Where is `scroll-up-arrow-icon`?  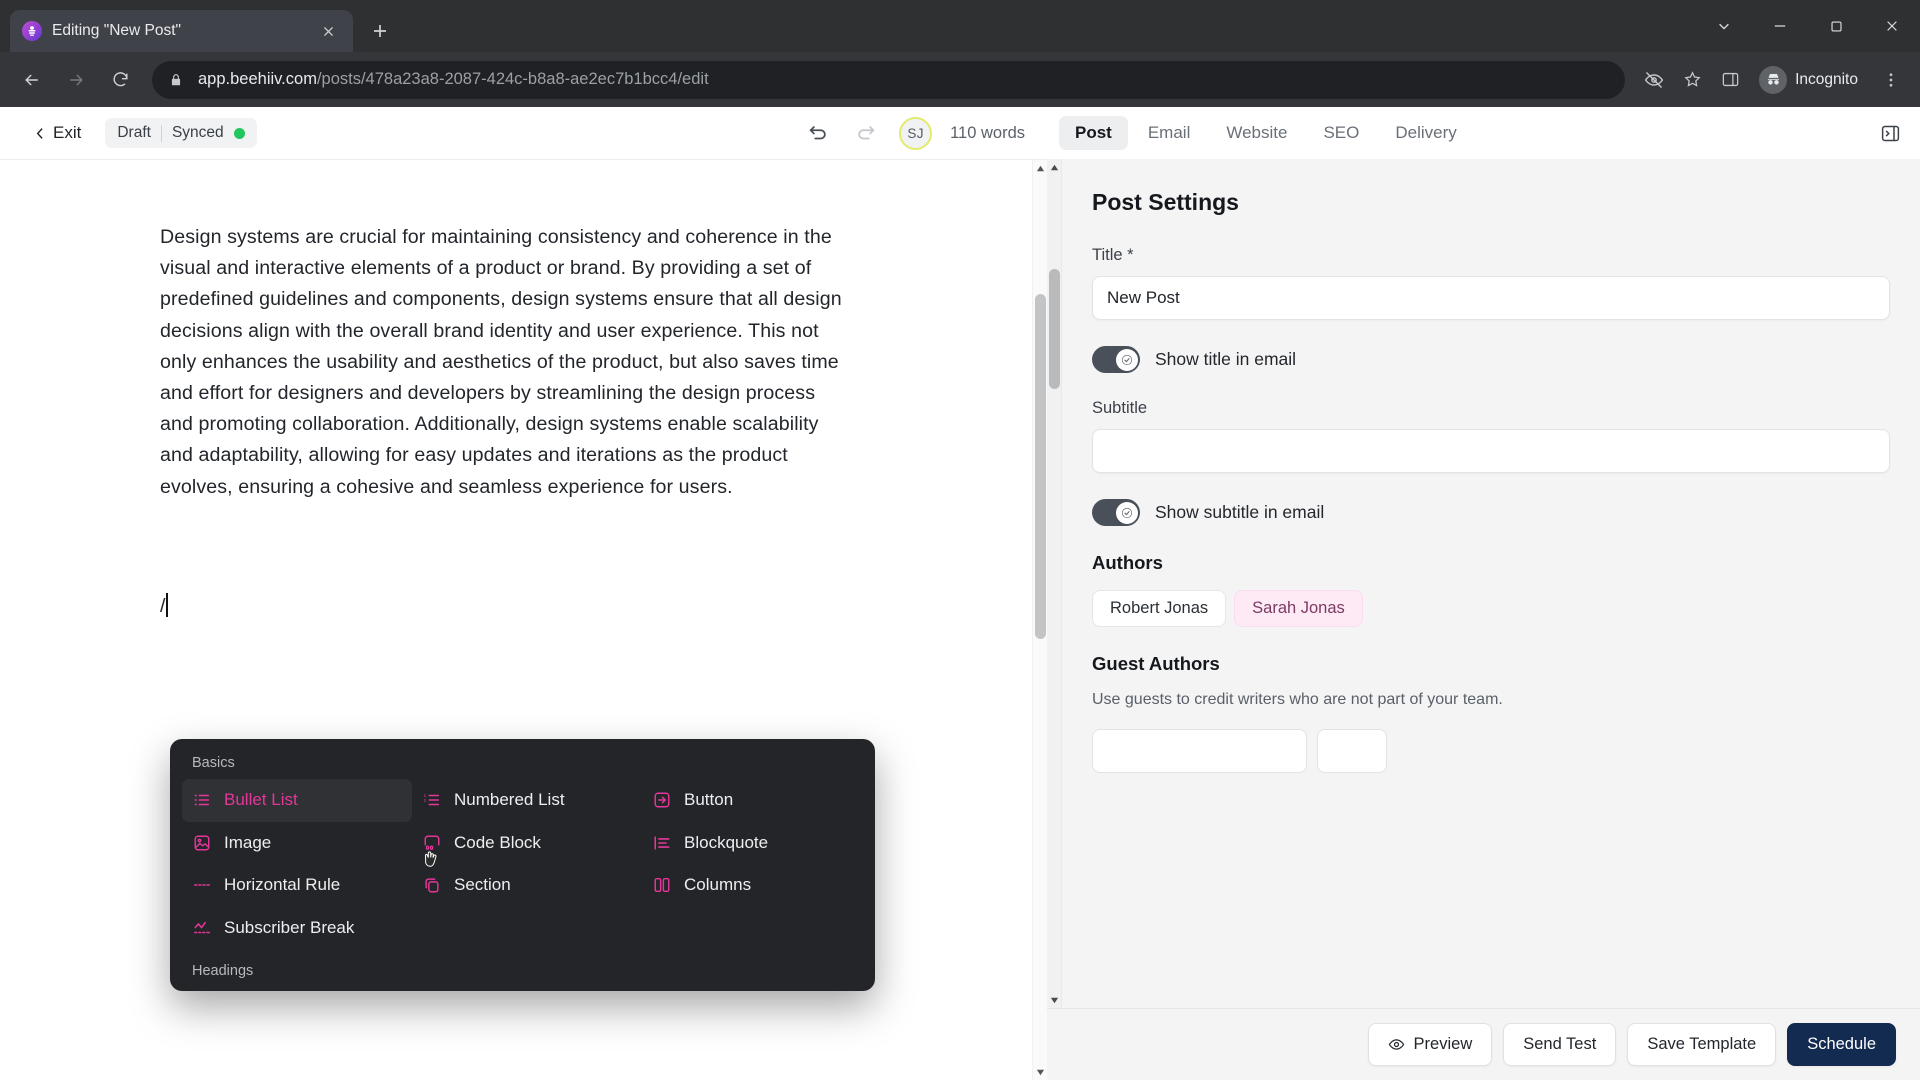
scroll-up-arrow-icon is located at coordinates (1040, 168).